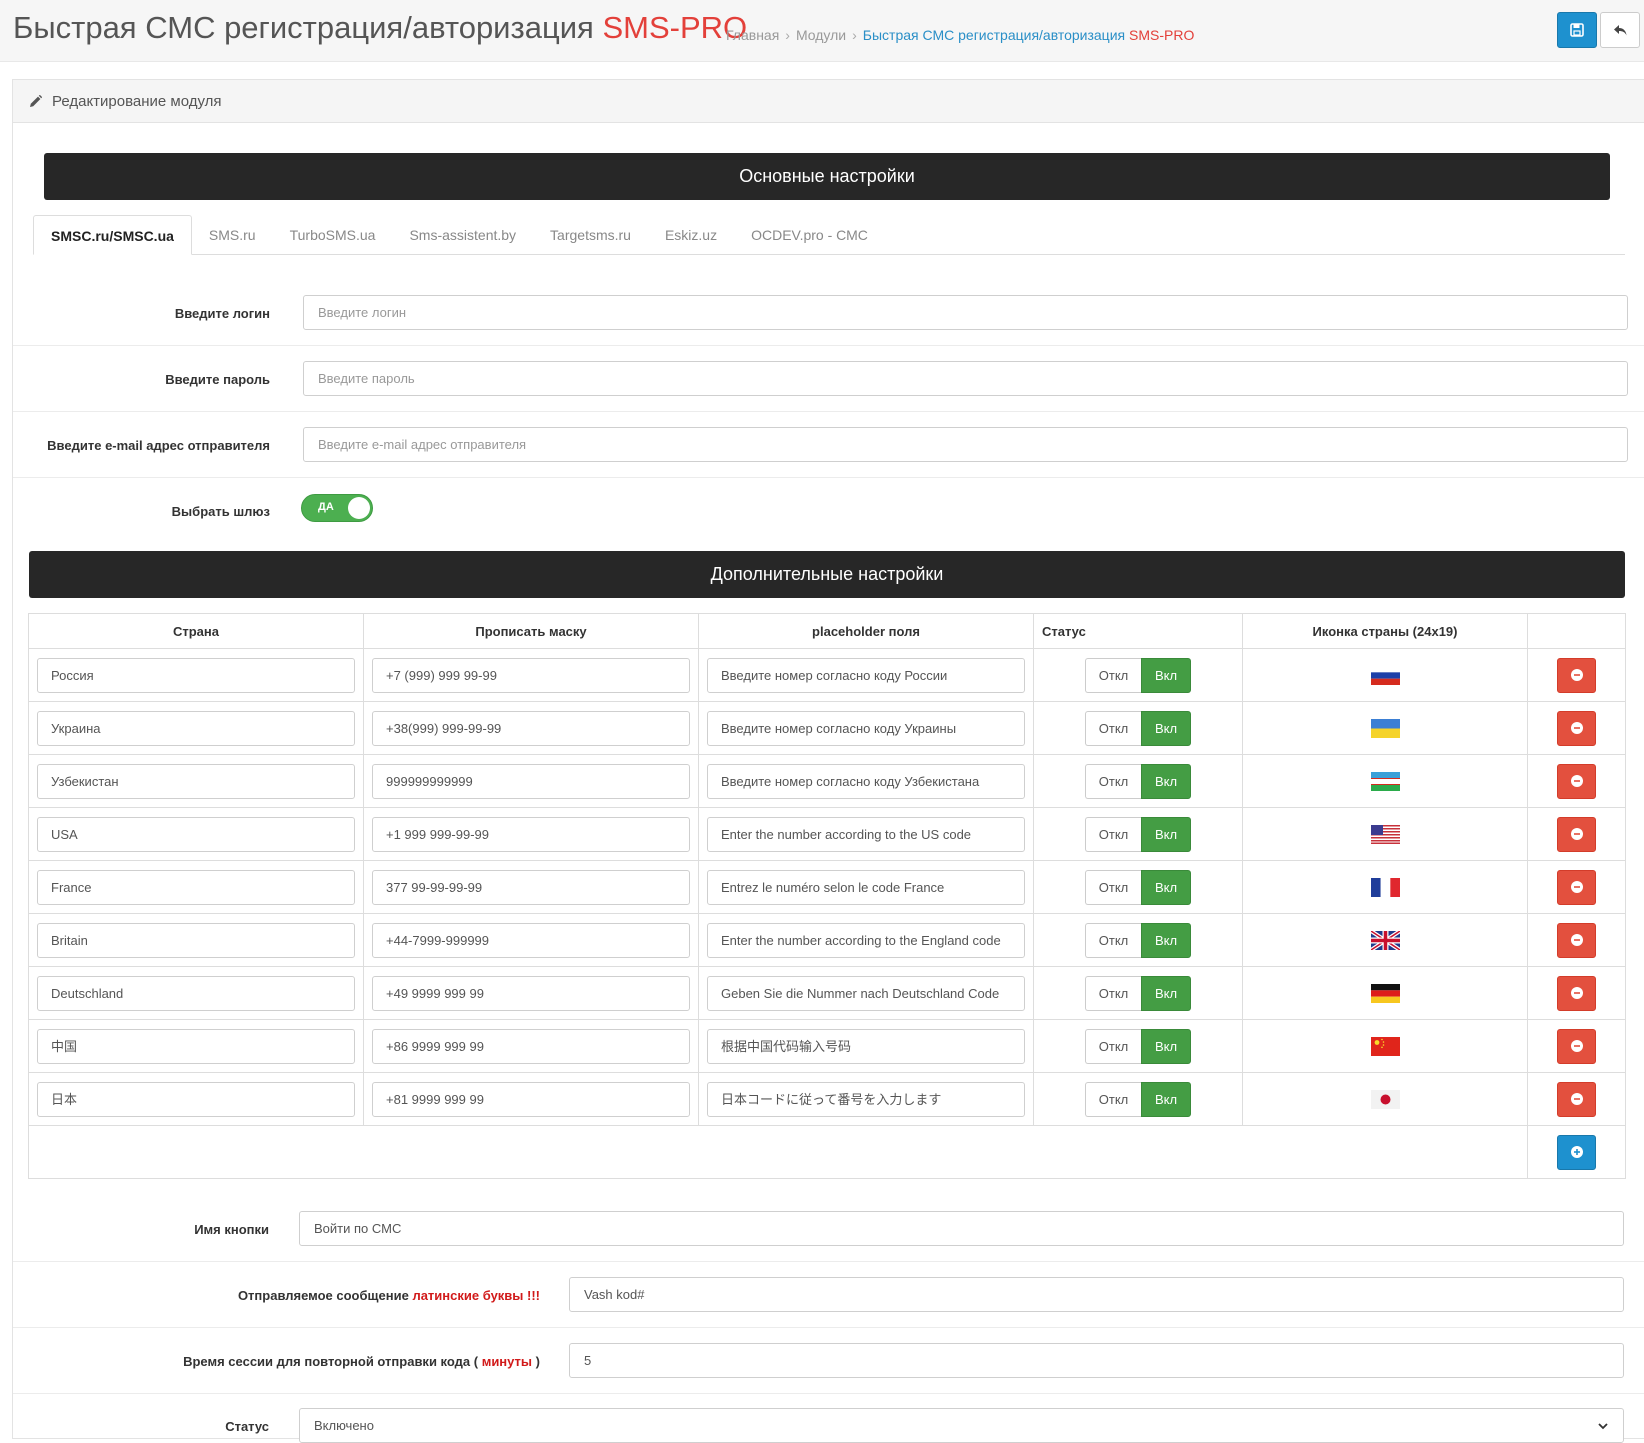  Describe the element at coordinates (196, 887) in the screenshot. I see `country-input: France` at that location.